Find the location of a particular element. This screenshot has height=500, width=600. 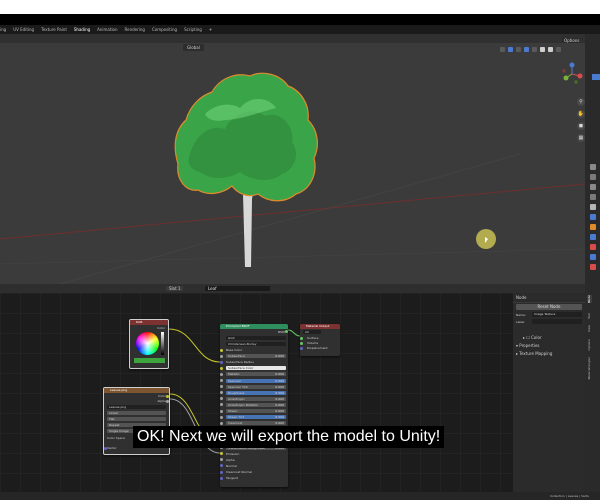

texture-mapping-section: ▸ Texture Mapping is located at coordinates (534, 353).